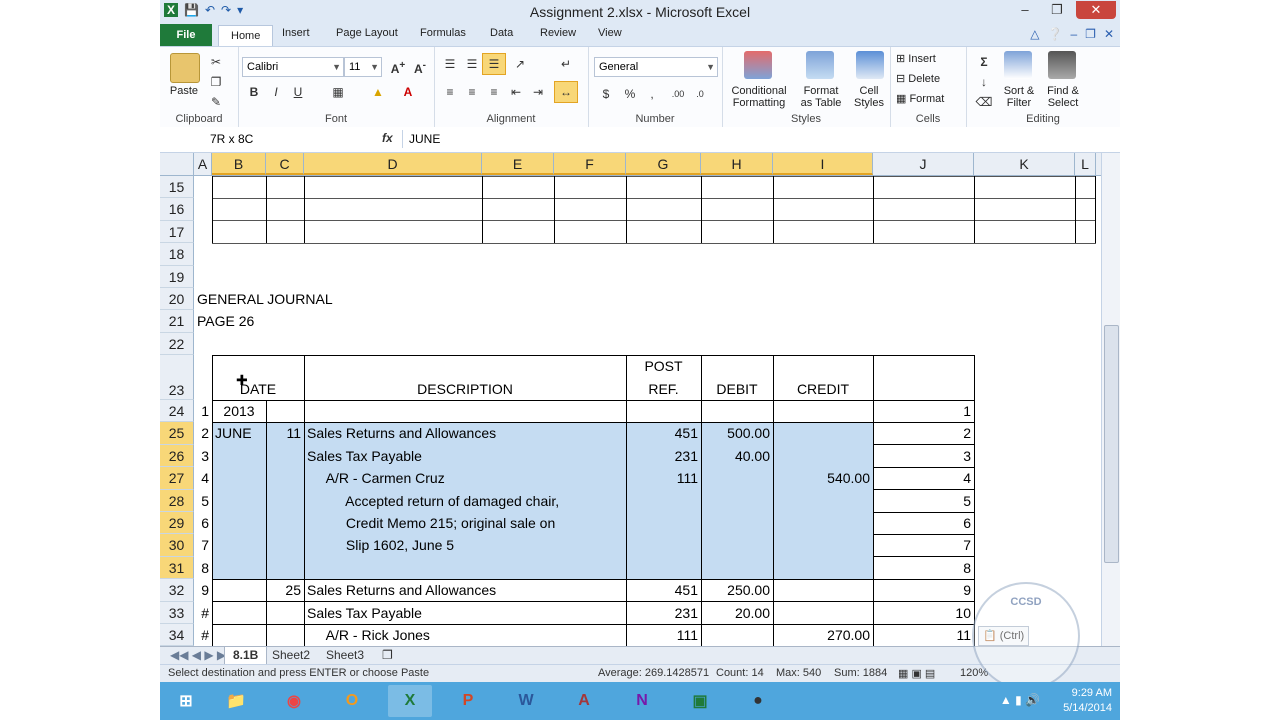 Image resolution: width=1280 pixels, height=720 pixels. What do you see at coordinates (216, 82) in the screenshot?
I see `copy-icon: ❐` at bounding box center [216, 82].